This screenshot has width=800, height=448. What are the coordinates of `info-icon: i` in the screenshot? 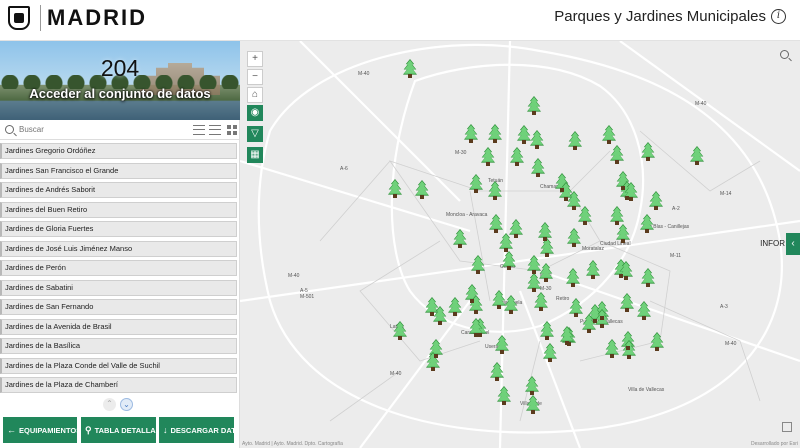 It's located at (778, 16).